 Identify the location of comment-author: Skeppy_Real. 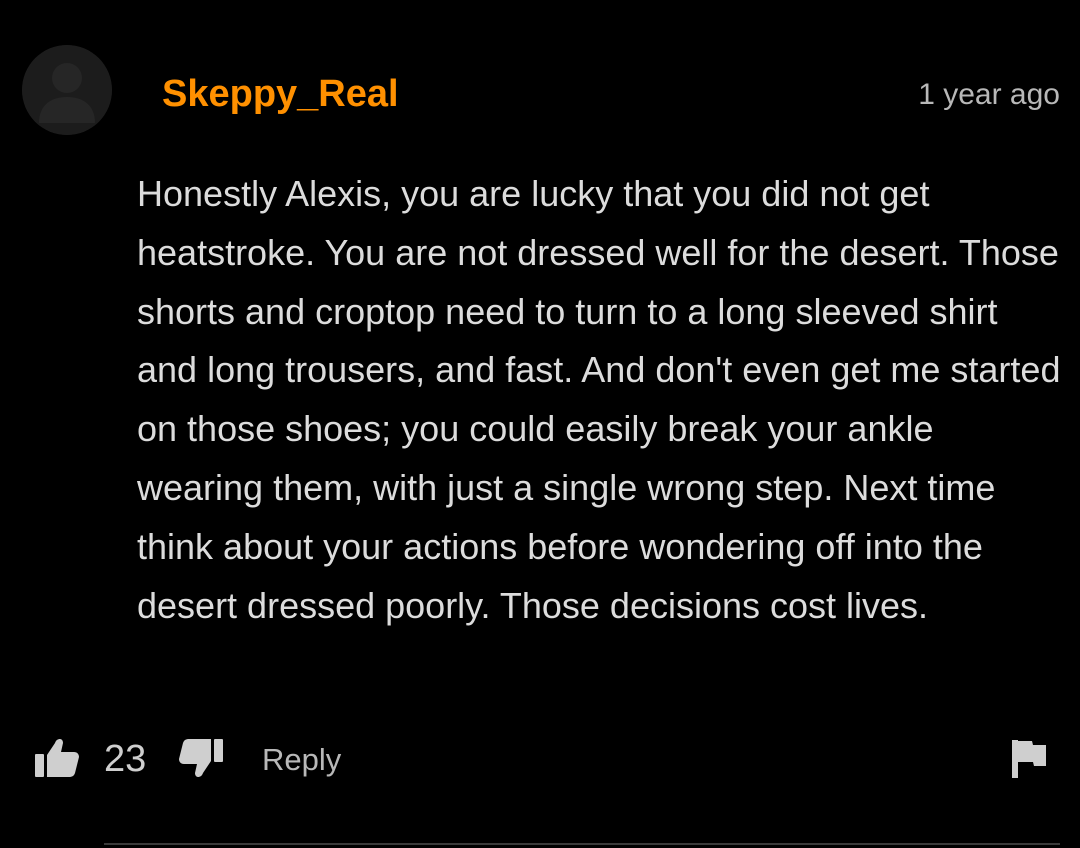
(280, 94).